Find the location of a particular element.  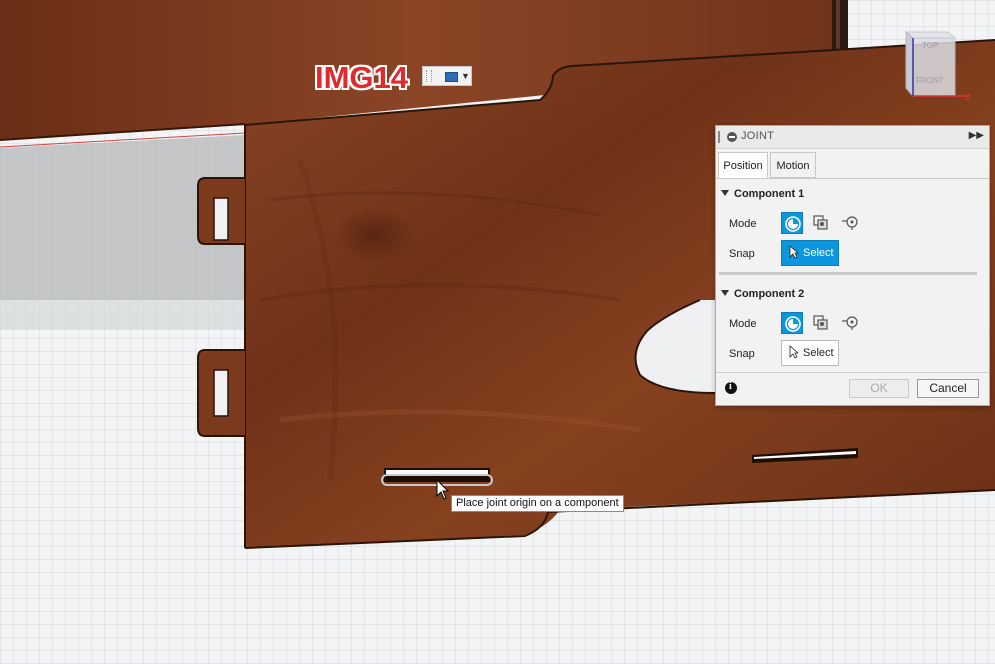

cursor-tooltip: Place joint origin on a component is located at coordinates (537, 503).